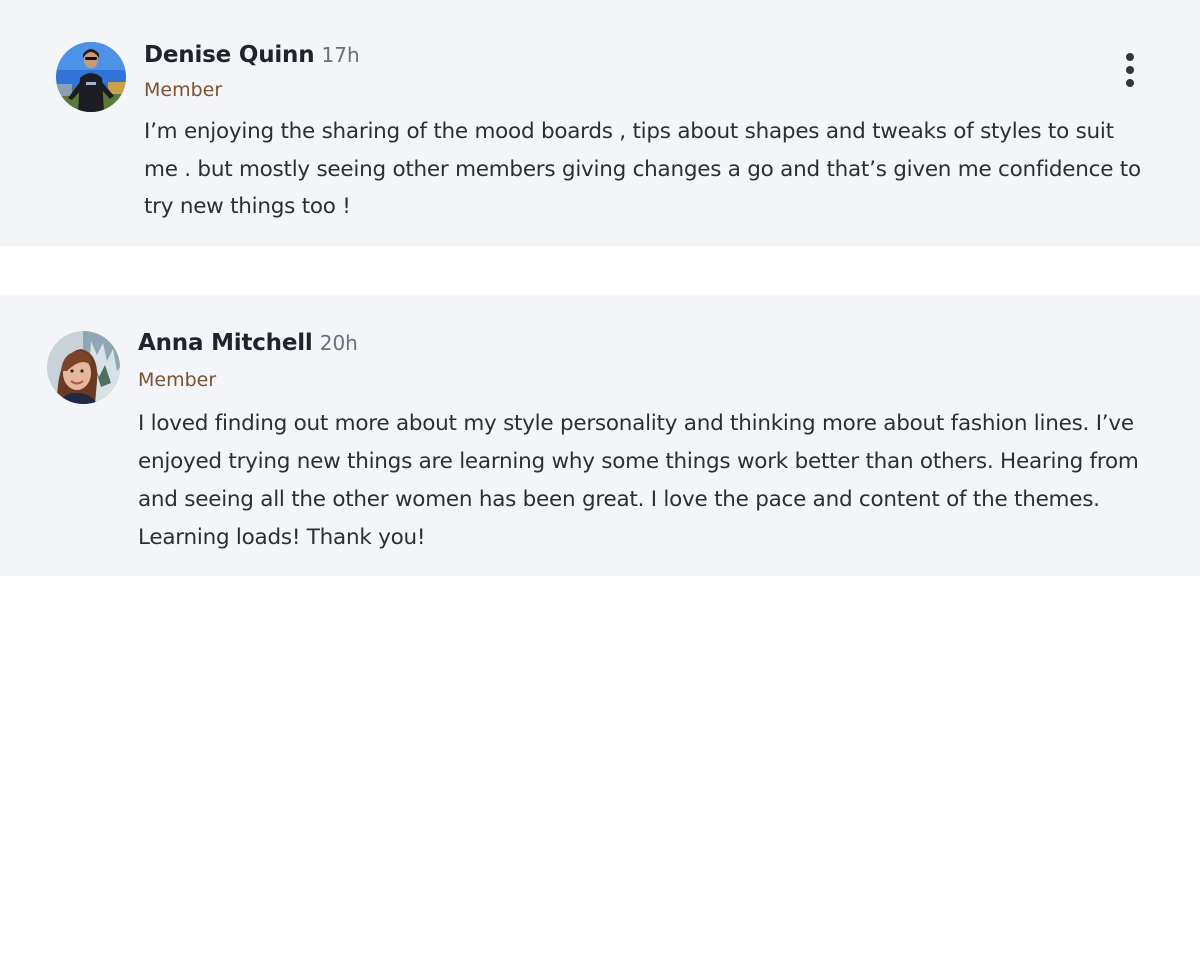 This screenshot has width=1200, height=960. I want to click on post-header: Denise Quinn 17h, so click(252, 55).